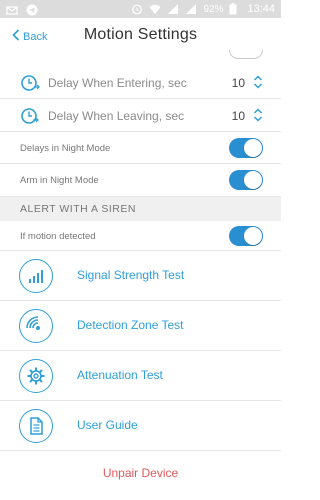  I want to click on telegram-icon, so click(32, 9).